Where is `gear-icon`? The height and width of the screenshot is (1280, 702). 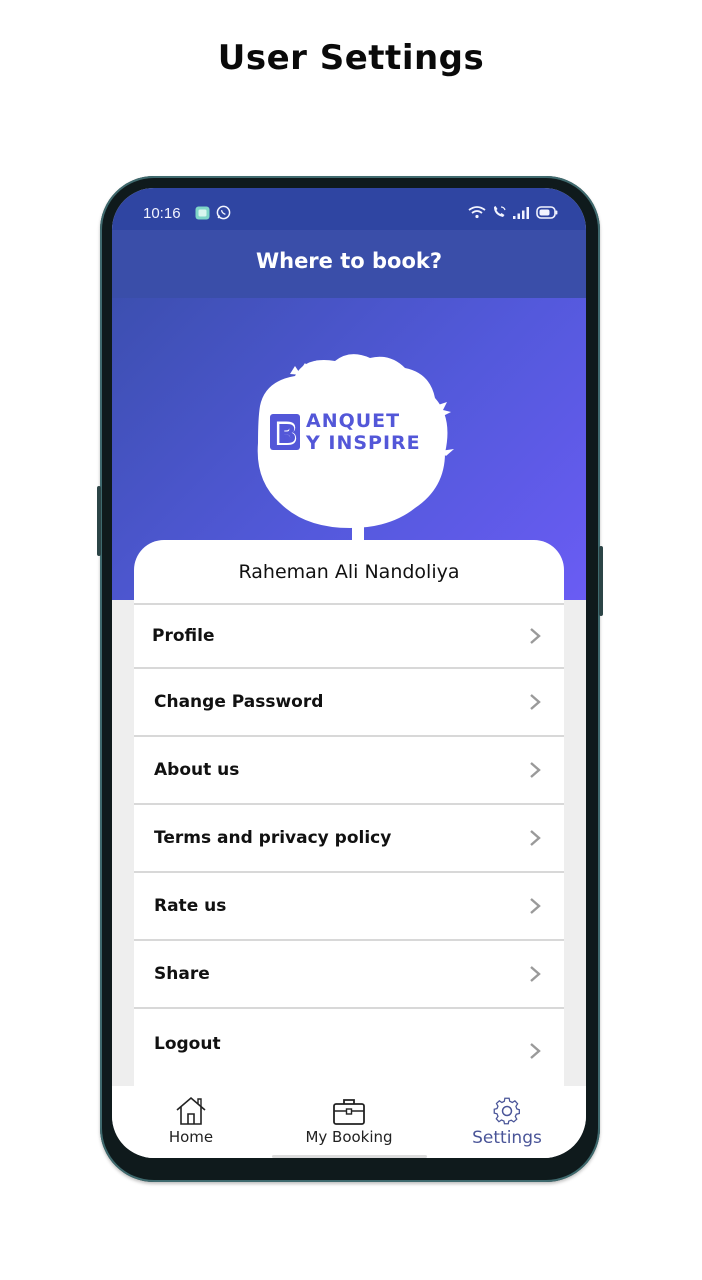
gear-icon is located at coordinates (506, 1111).